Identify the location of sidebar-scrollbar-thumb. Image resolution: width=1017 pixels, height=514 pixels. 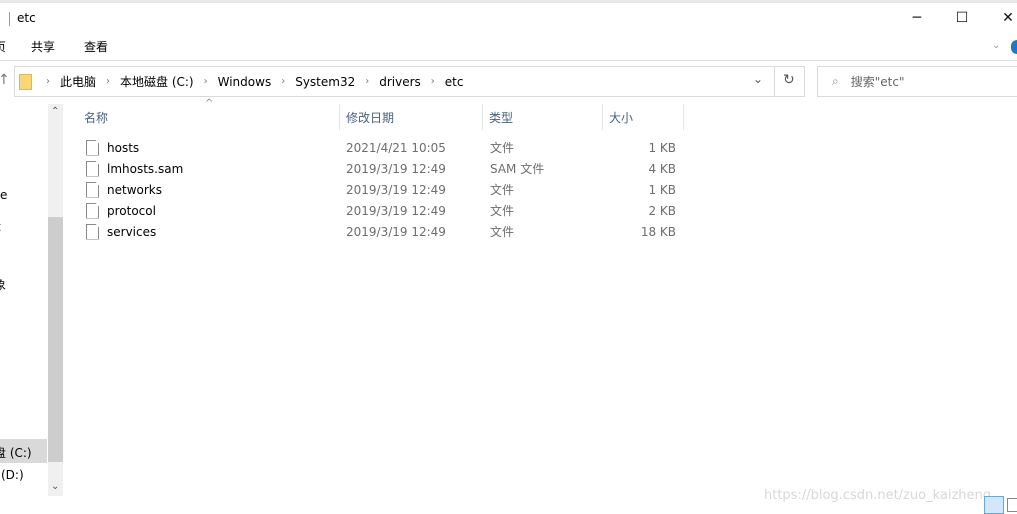
(55, 339).